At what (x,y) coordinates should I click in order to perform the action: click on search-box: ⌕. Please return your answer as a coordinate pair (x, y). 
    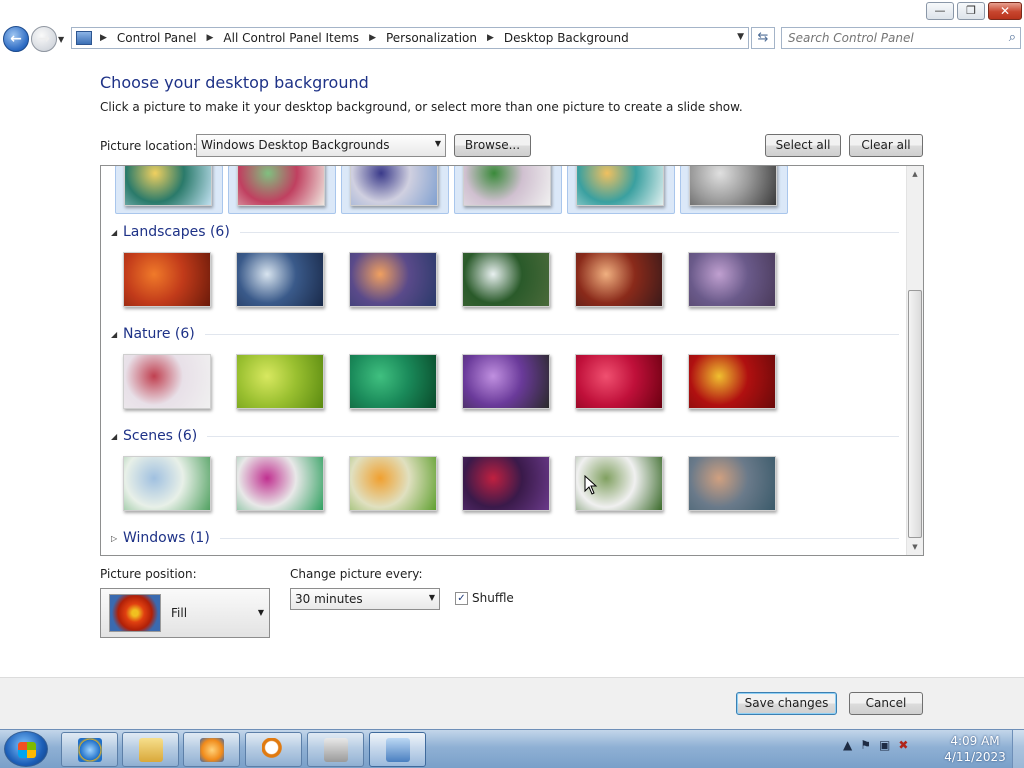
    Looking at the image, I should click on (901, 38).